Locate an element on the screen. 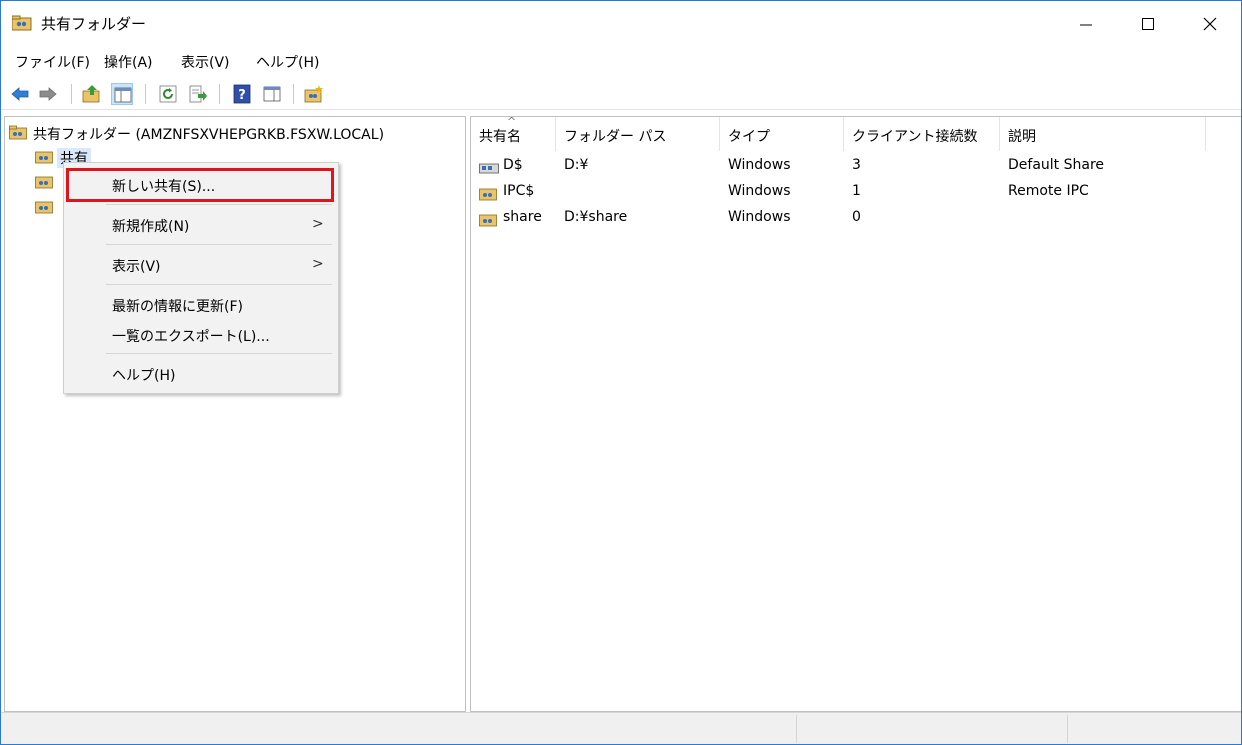  menu-bar: ファイル(F) 操作(A) 表示(V) ヘルプ(H) is located at coordinates (621, 61).